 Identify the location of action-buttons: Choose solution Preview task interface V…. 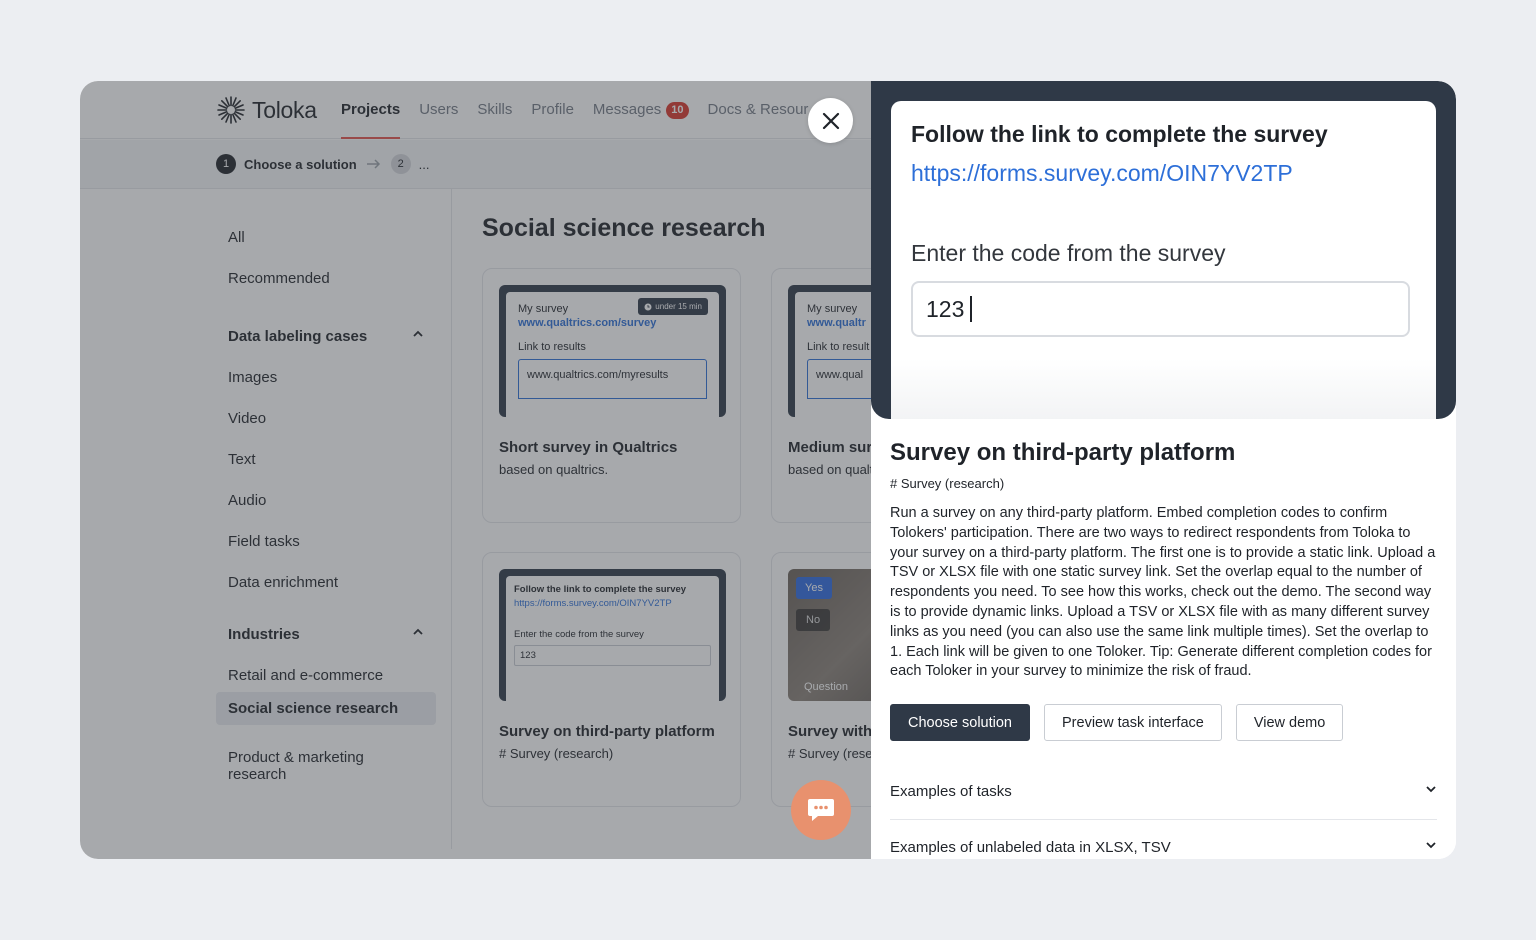
(1117, 722).